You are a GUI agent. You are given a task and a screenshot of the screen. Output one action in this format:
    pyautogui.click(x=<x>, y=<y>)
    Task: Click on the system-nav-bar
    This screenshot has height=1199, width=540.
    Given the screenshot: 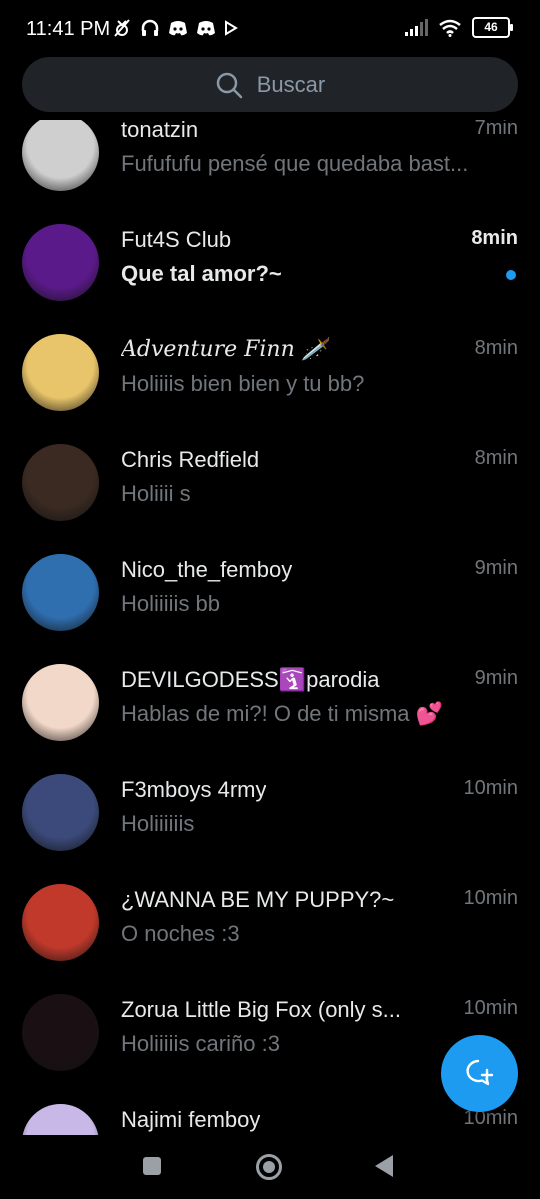 What is the action you would take?
    pyautogui.click(x=270, y=1167)
    